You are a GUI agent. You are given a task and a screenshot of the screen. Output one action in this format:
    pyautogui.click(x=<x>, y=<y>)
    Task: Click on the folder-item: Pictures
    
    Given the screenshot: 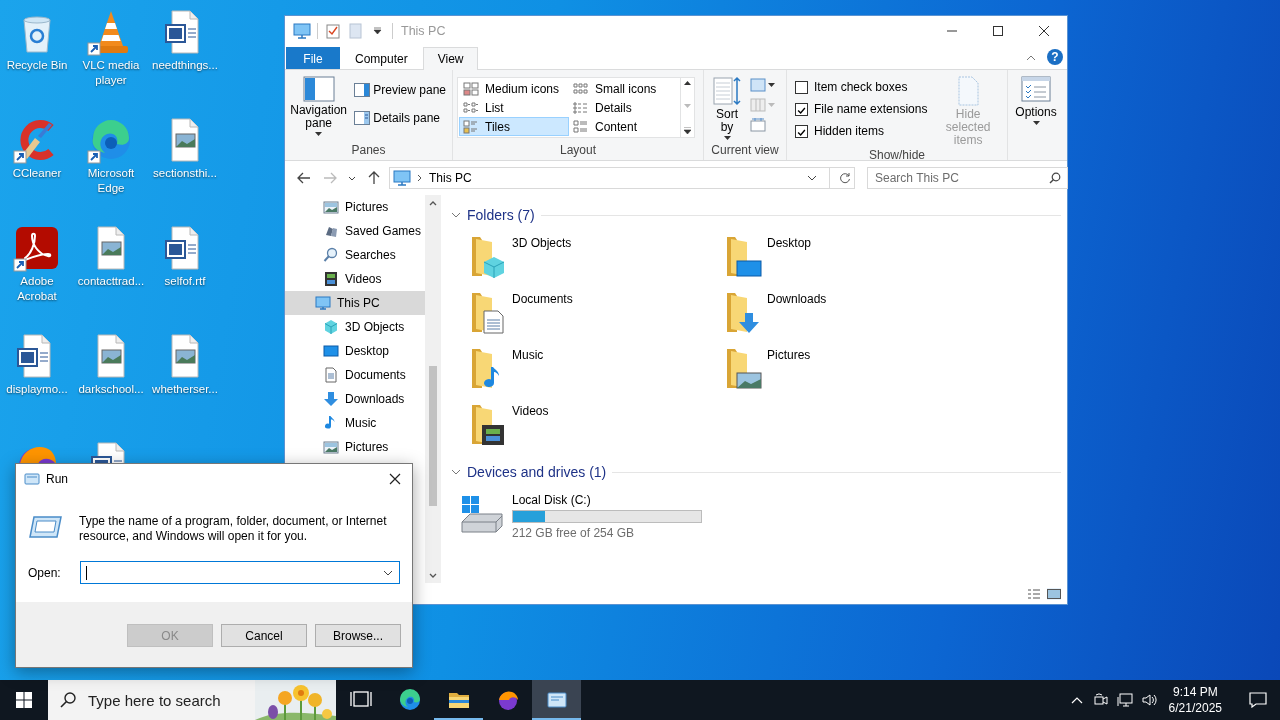 What is the action you would take?
    pyautogui.click(x=846, y=371)
    